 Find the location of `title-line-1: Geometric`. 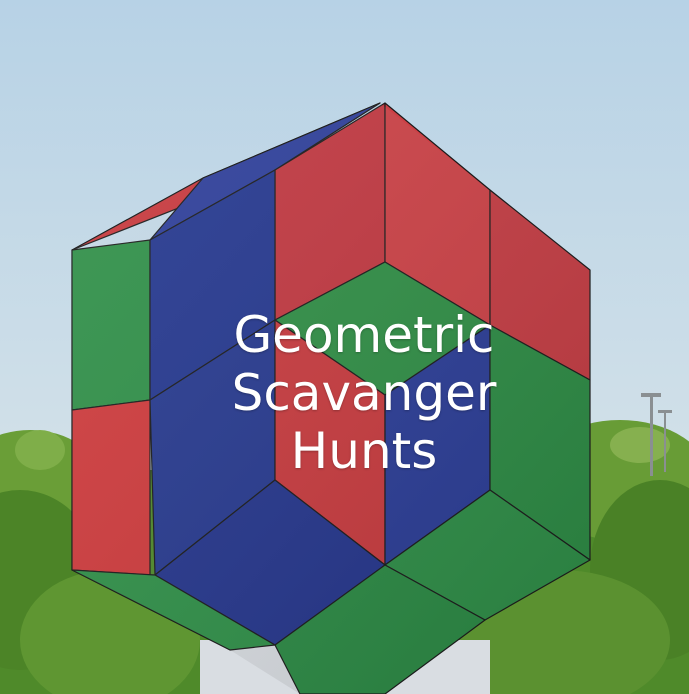

title-line-1: Geometric is located at coordinates (364, 335).